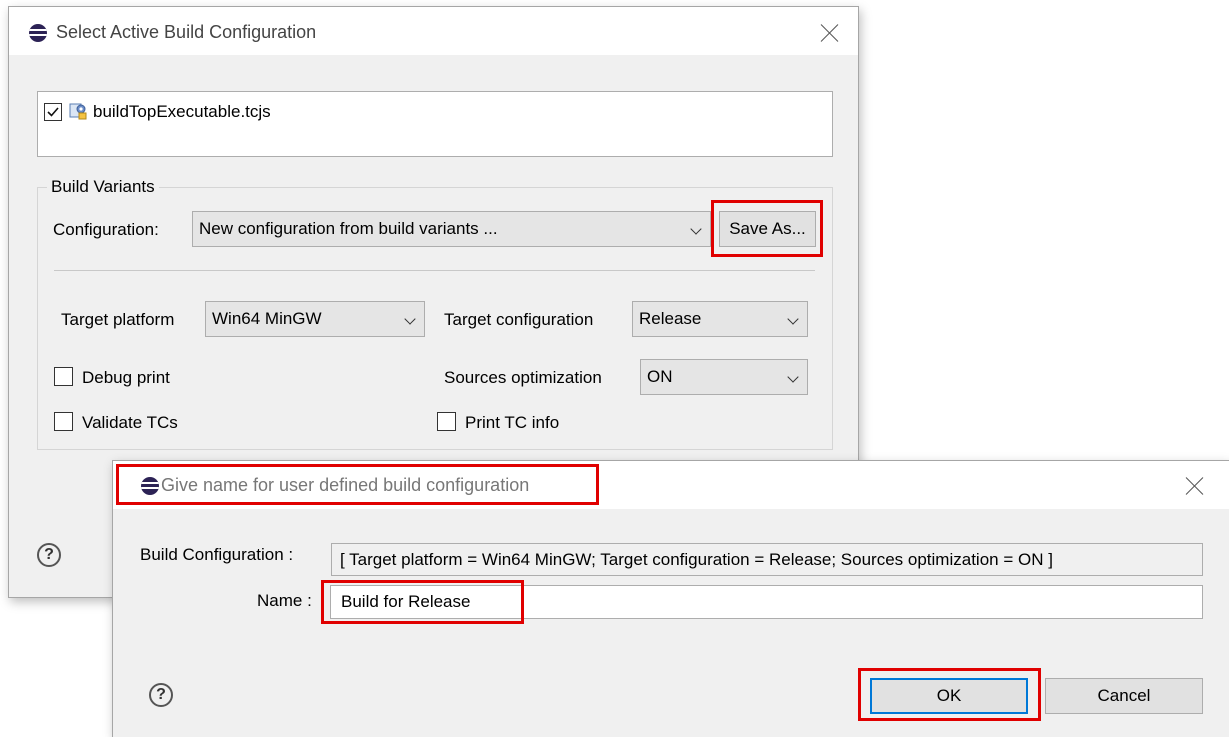  What do you see at coordinates (660, 376) in the screenshot?
I see `sources-optimization-value: ON` at bounding box center [660, 376].